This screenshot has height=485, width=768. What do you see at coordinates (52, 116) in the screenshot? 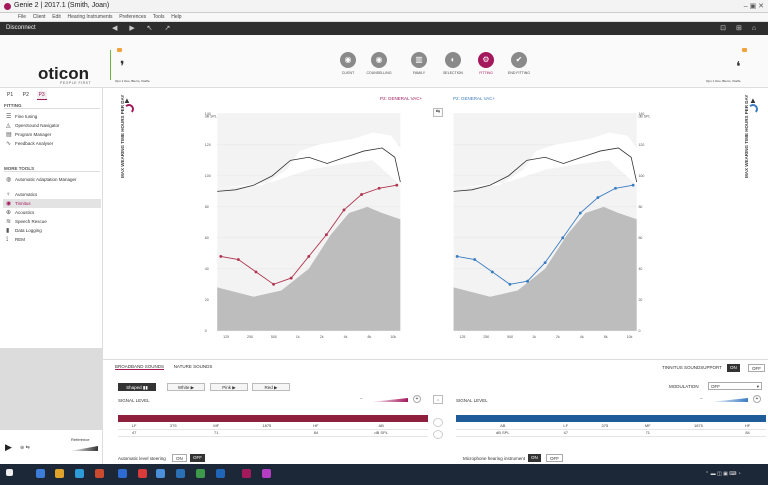
I see `sidebar-item-fine-tuning: ☰ Fine tuning` at bounding box center [52, 116].